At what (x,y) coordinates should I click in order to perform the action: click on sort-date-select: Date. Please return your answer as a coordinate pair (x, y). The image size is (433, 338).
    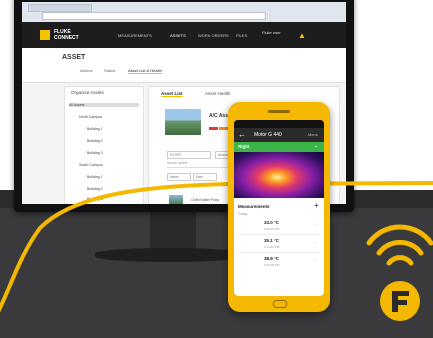
    Looking at the image, I should click on (205, 177).